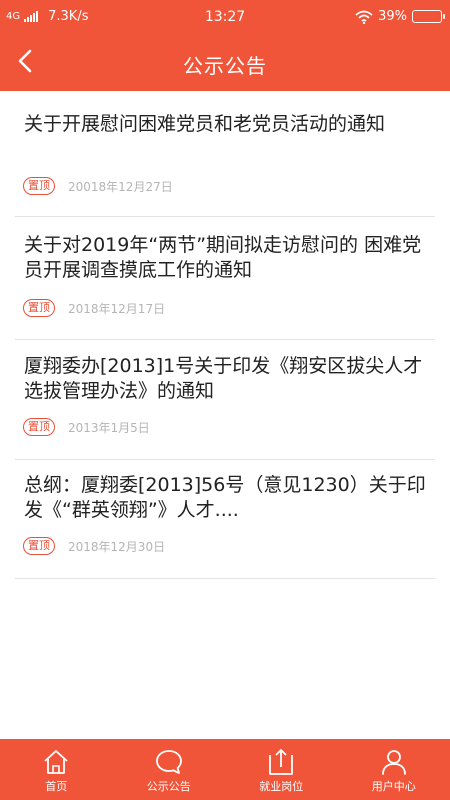  What do you see at coordinates (117, 308) in the screenshot?
I see `notice-date: 2018年12月17日` at bounding box center [117, 308].